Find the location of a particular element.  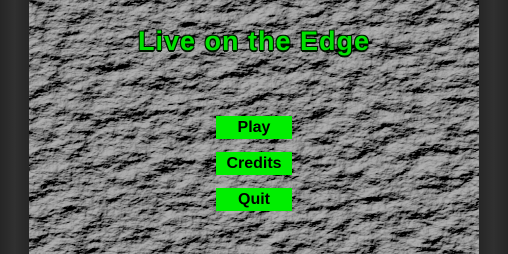

play-button: Play is located at coordinates (254, 127).